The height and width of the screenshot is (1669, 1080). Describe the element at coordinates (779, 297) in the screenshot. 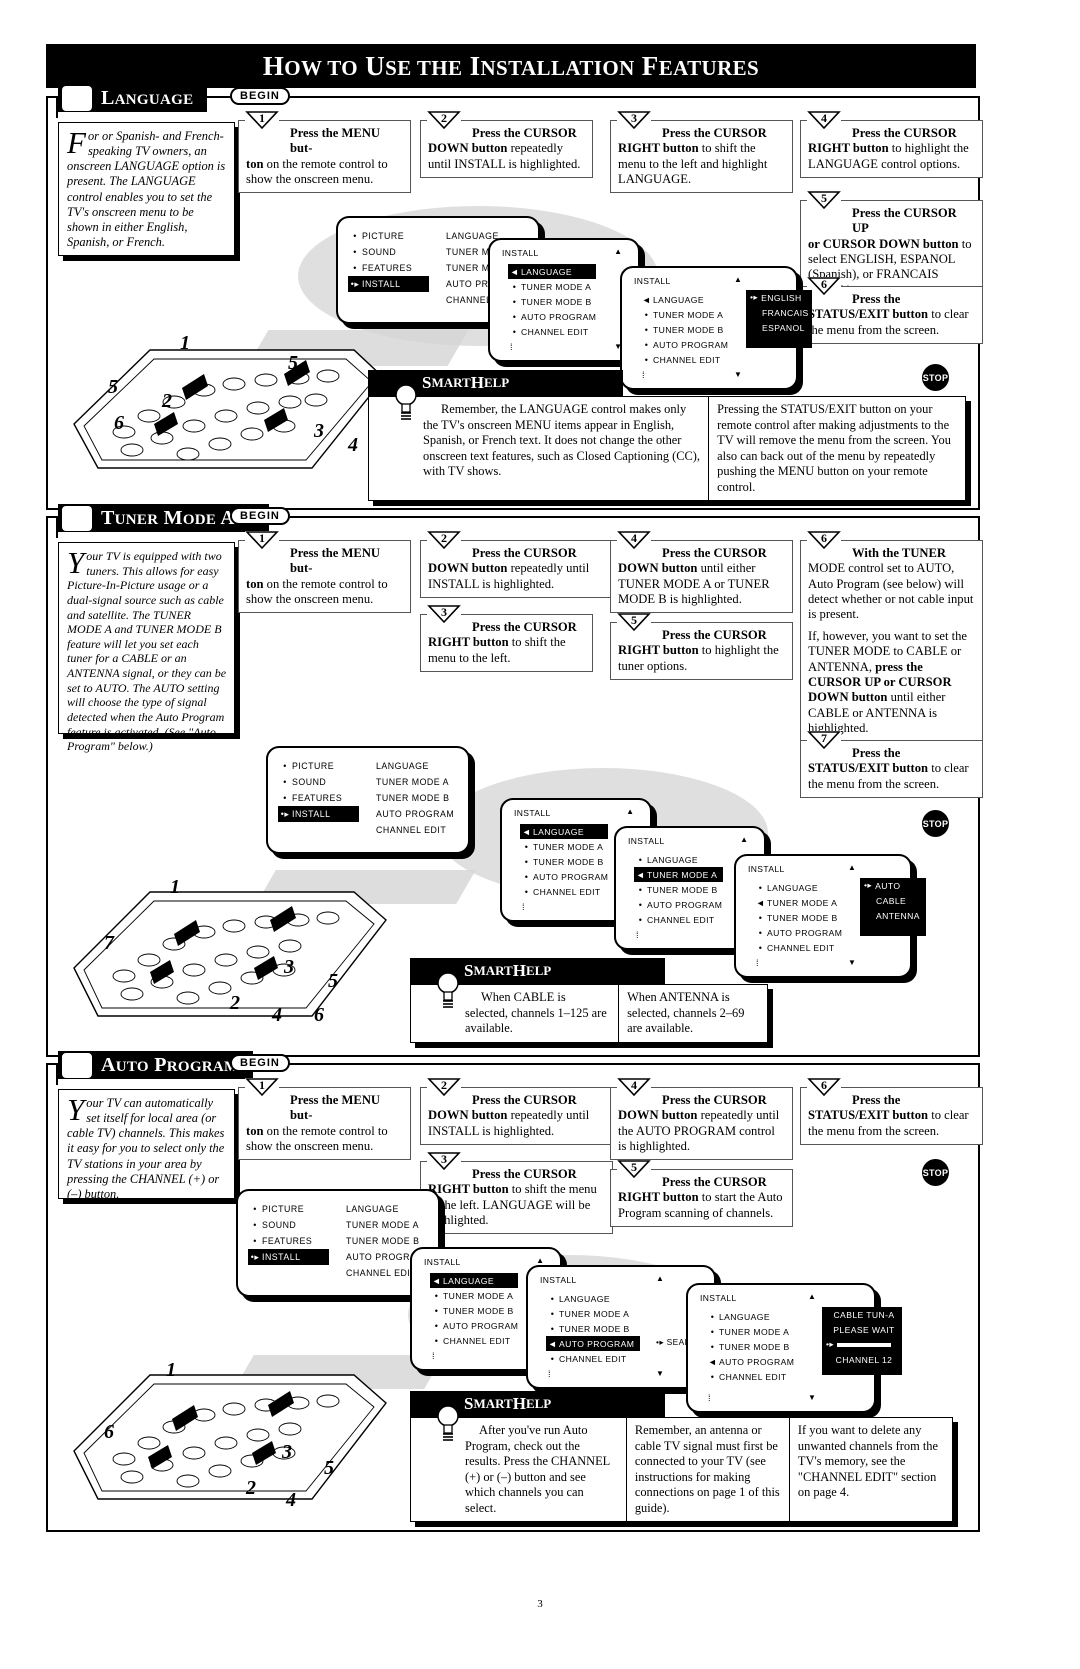

I see `osd-option-selected: •▸ ENGLISH` at that location.